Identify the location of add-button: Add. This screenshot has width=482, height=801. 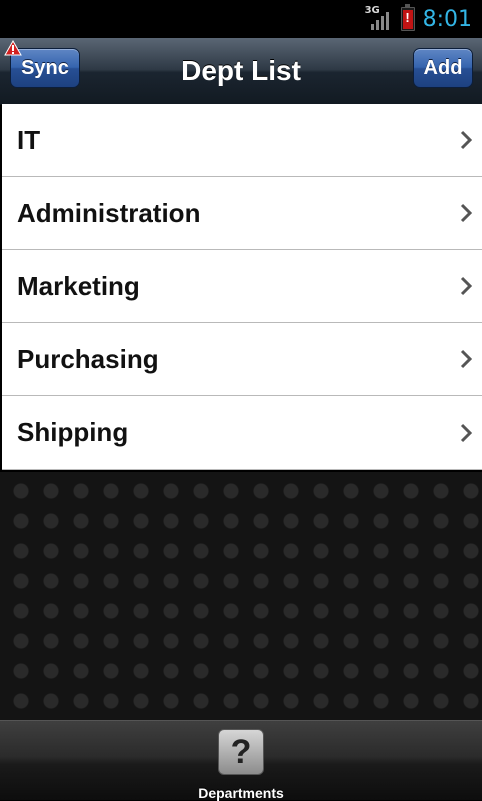
(443, 68).